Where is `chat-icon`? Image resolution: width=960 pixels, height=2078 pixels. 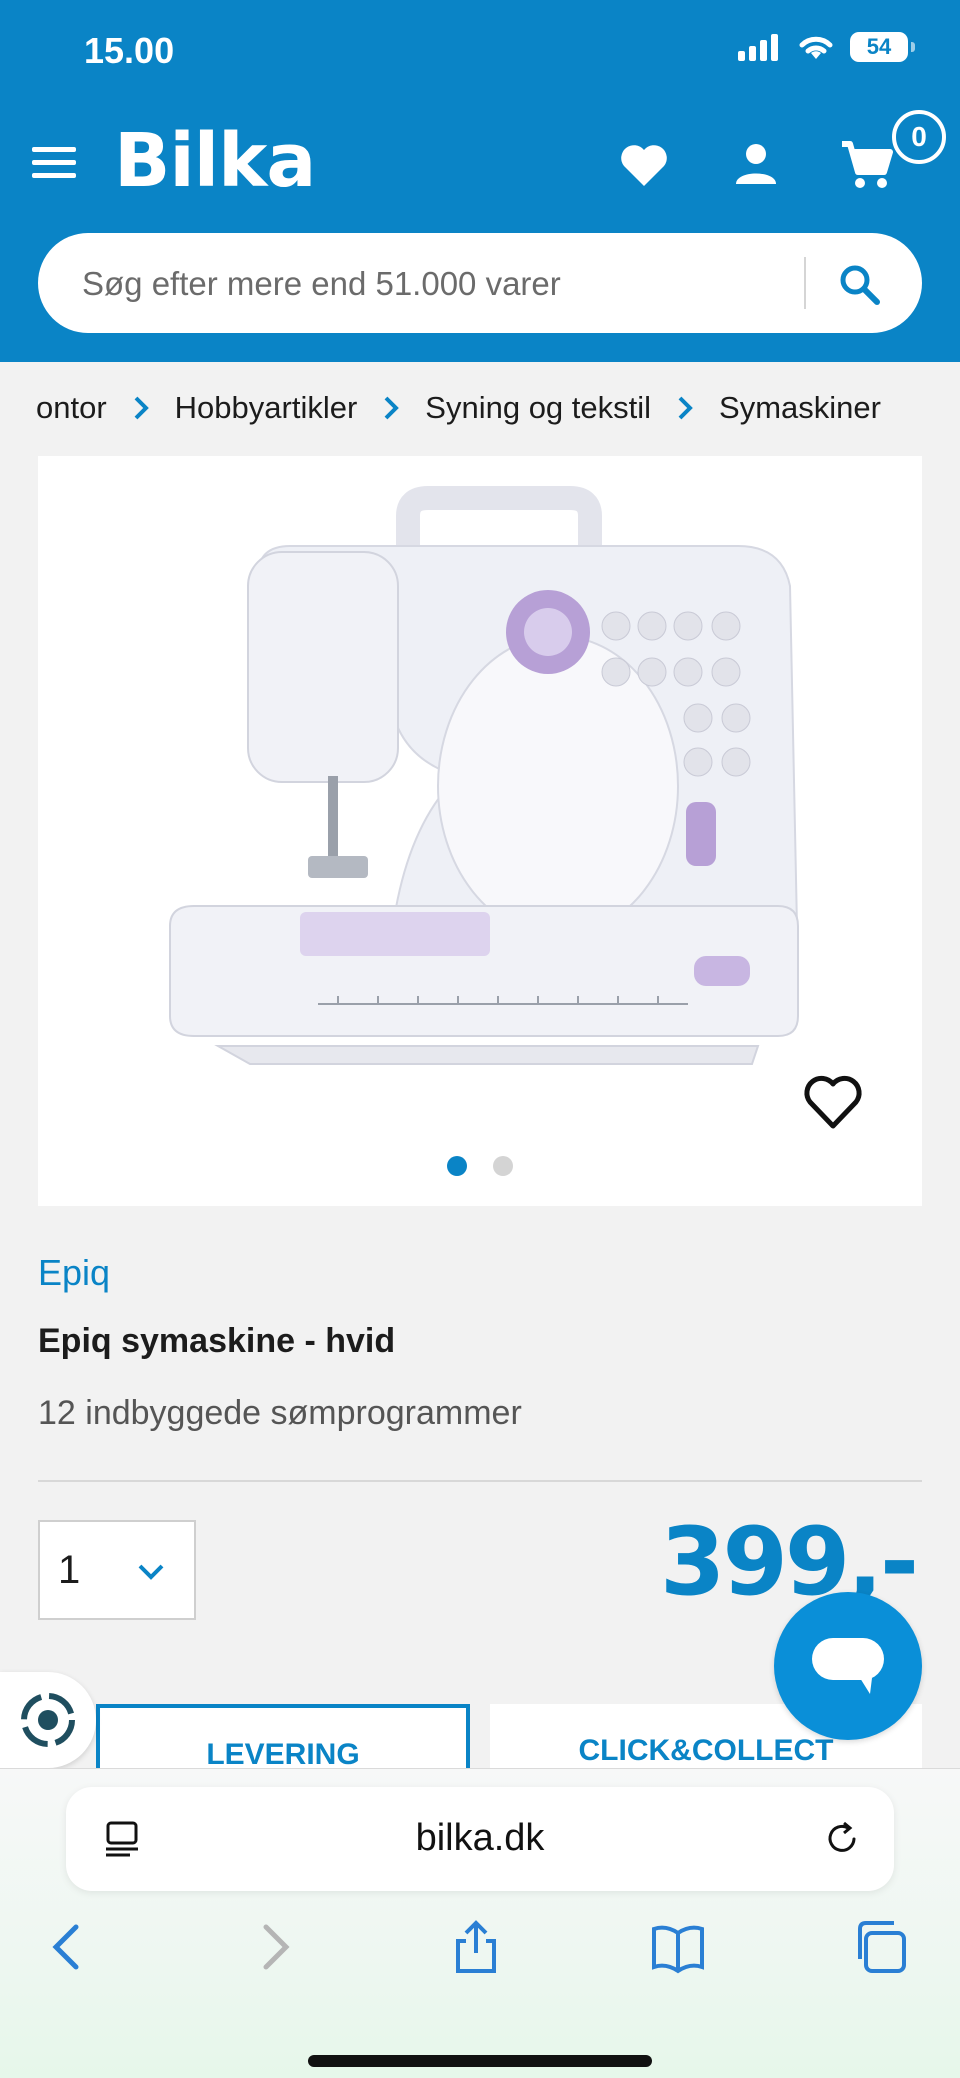 chat-icon is located at coordinates (848, 1666).